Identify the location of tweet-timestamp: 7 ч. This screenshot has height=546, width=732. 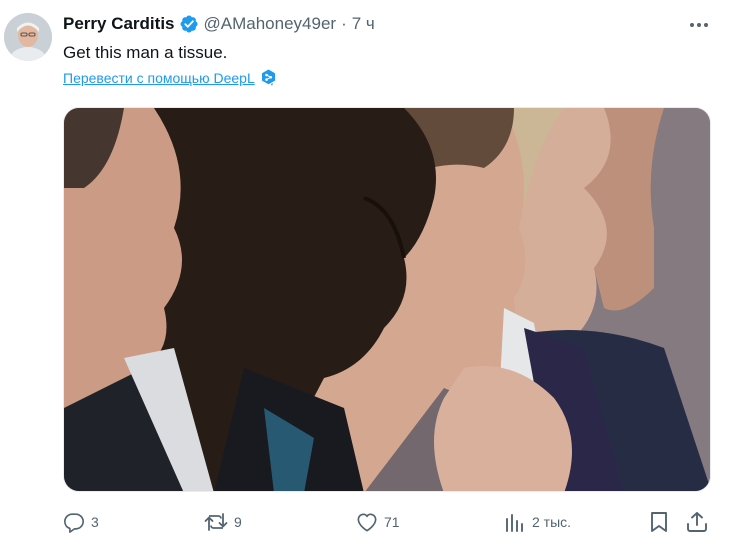
(363, 24).